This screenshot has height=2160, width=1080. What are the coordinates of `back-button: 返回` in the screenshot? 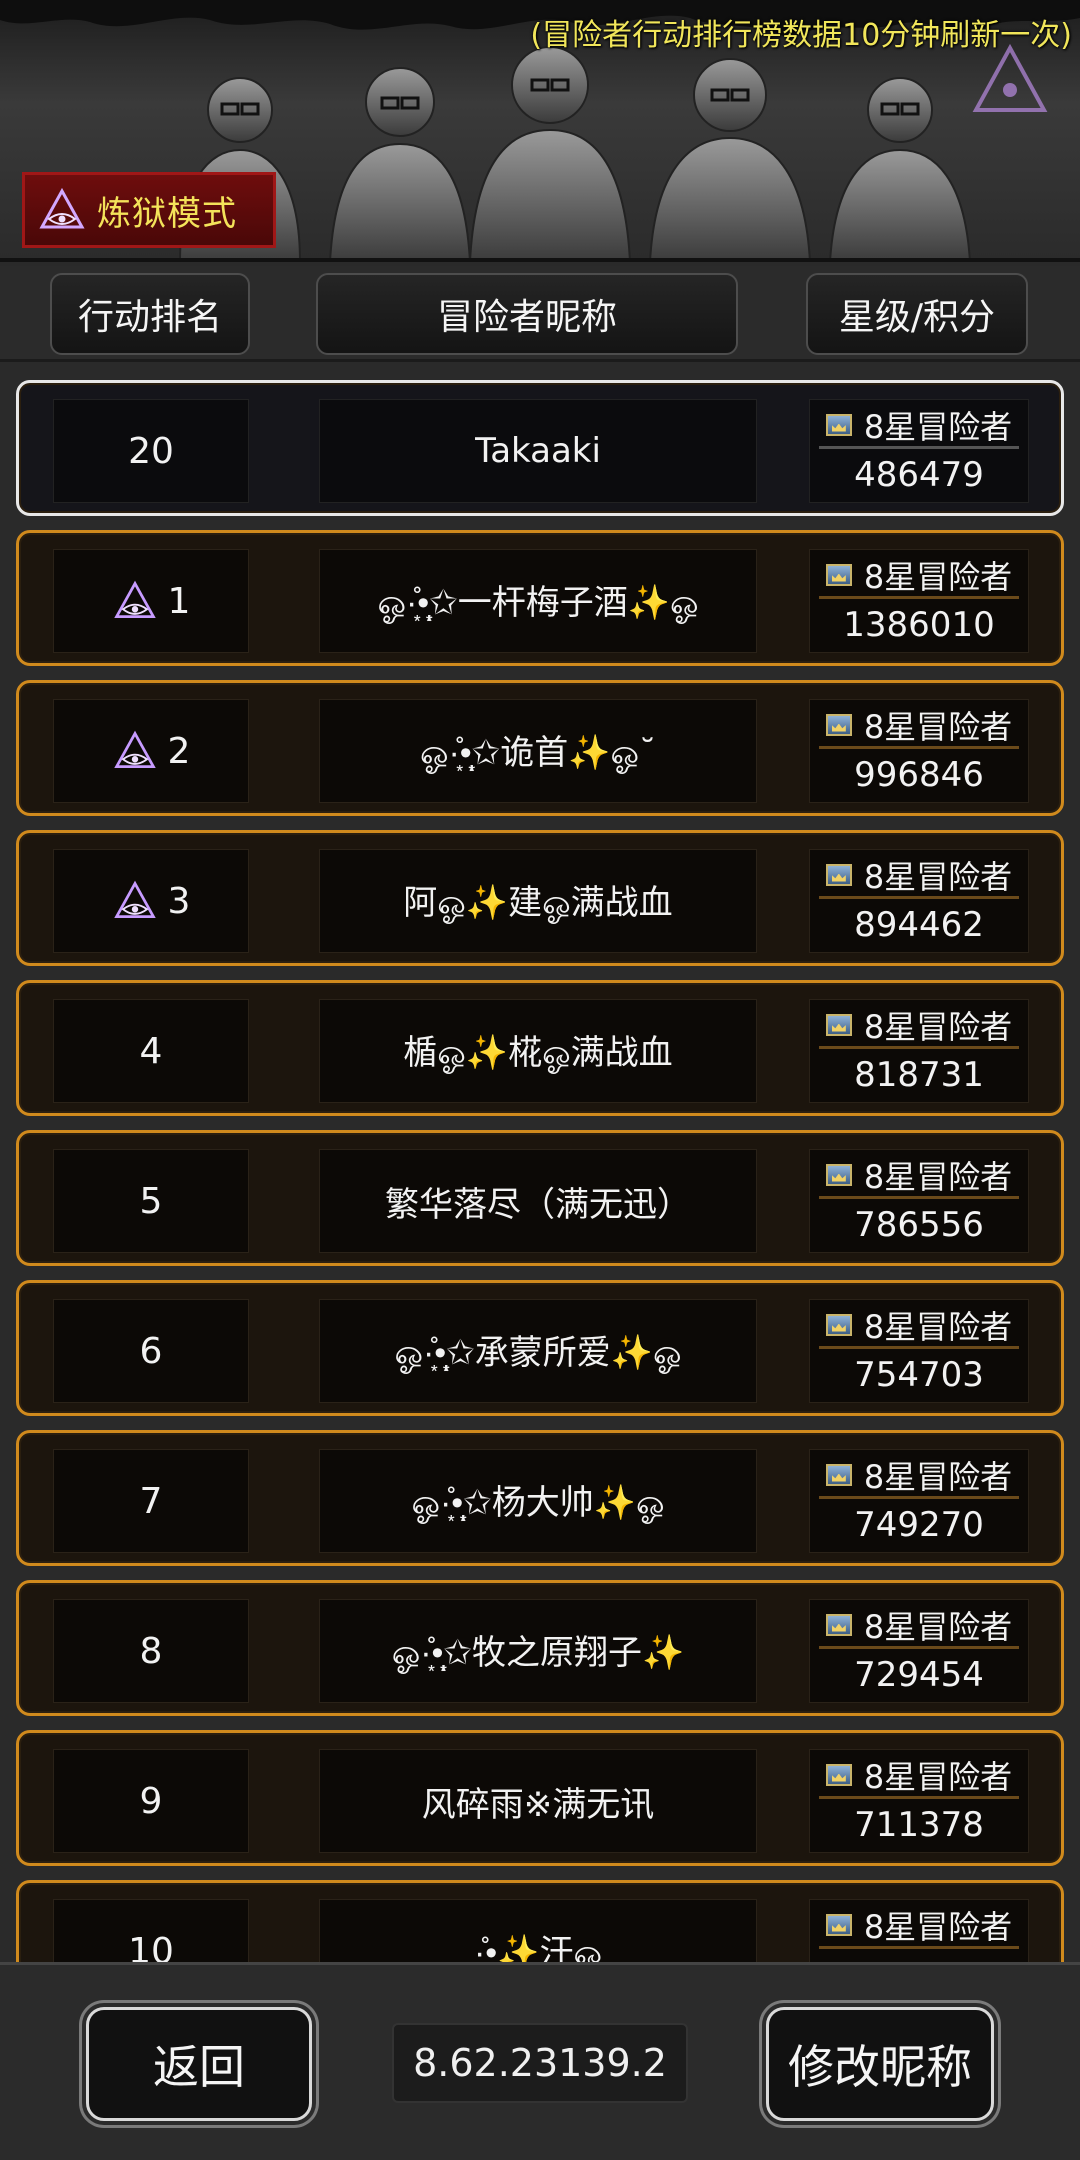 It's located at (199, 2064).